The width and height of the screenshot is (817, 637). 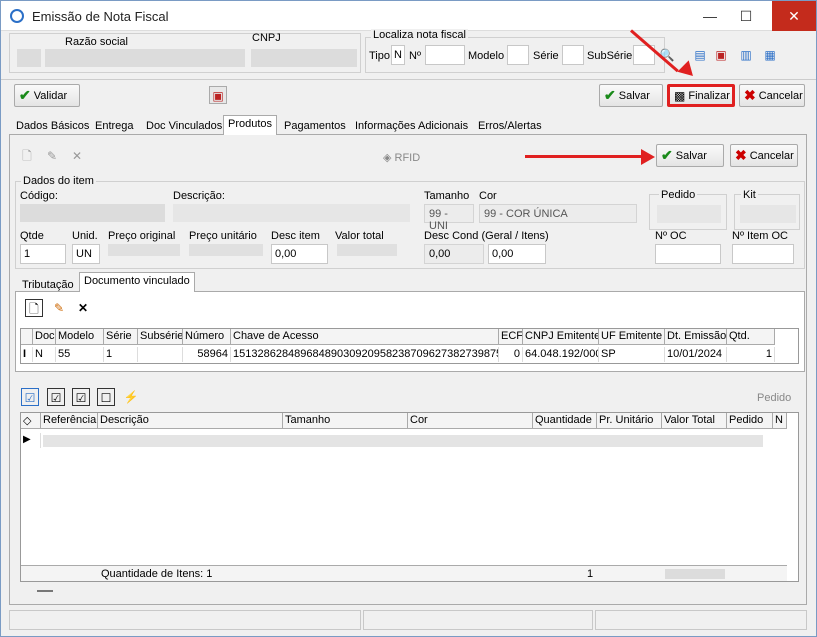 What do you see at coordinates (629, 421) in the screenshot?
I see `col-pr-unitario: Pr. Unitário` at bounding box center [629, 421].